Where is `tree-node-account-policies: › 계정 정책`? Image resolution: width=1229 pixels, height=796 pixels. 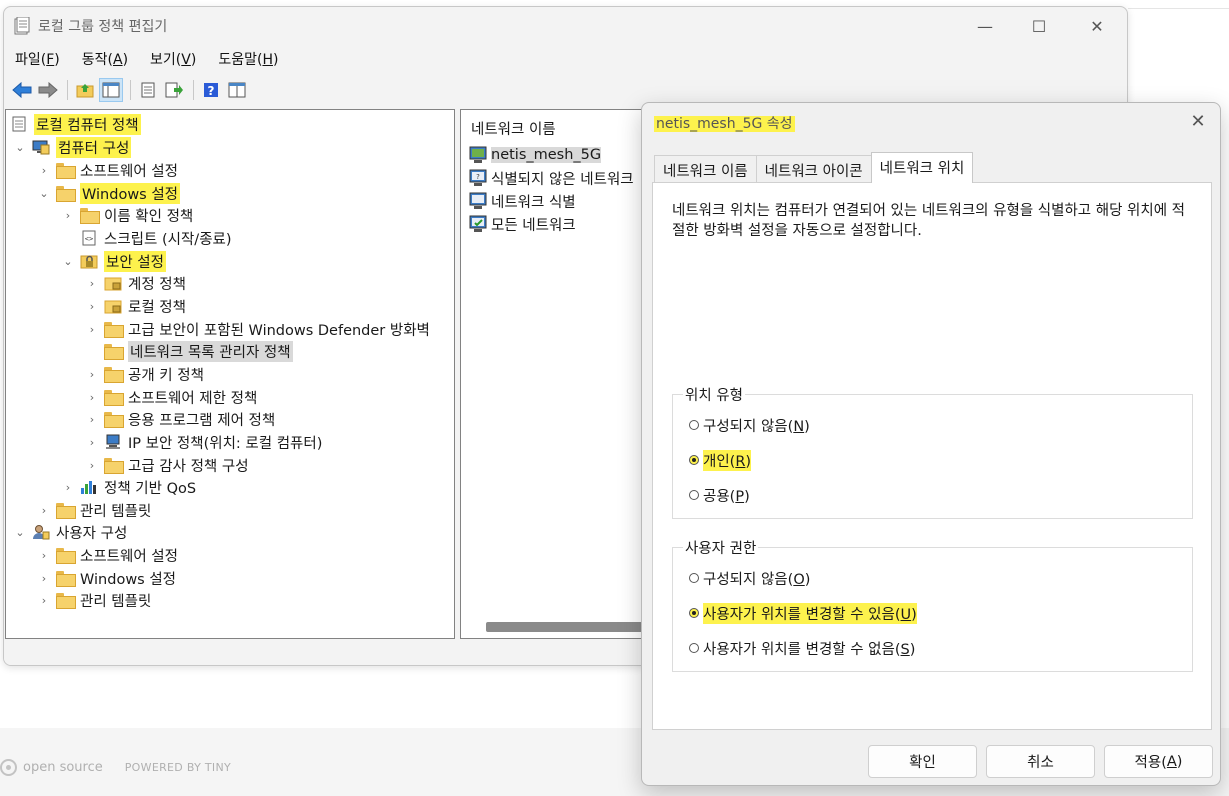 tree-node-account-policies: › 계정 정책 is located at coordinates (136, 283).